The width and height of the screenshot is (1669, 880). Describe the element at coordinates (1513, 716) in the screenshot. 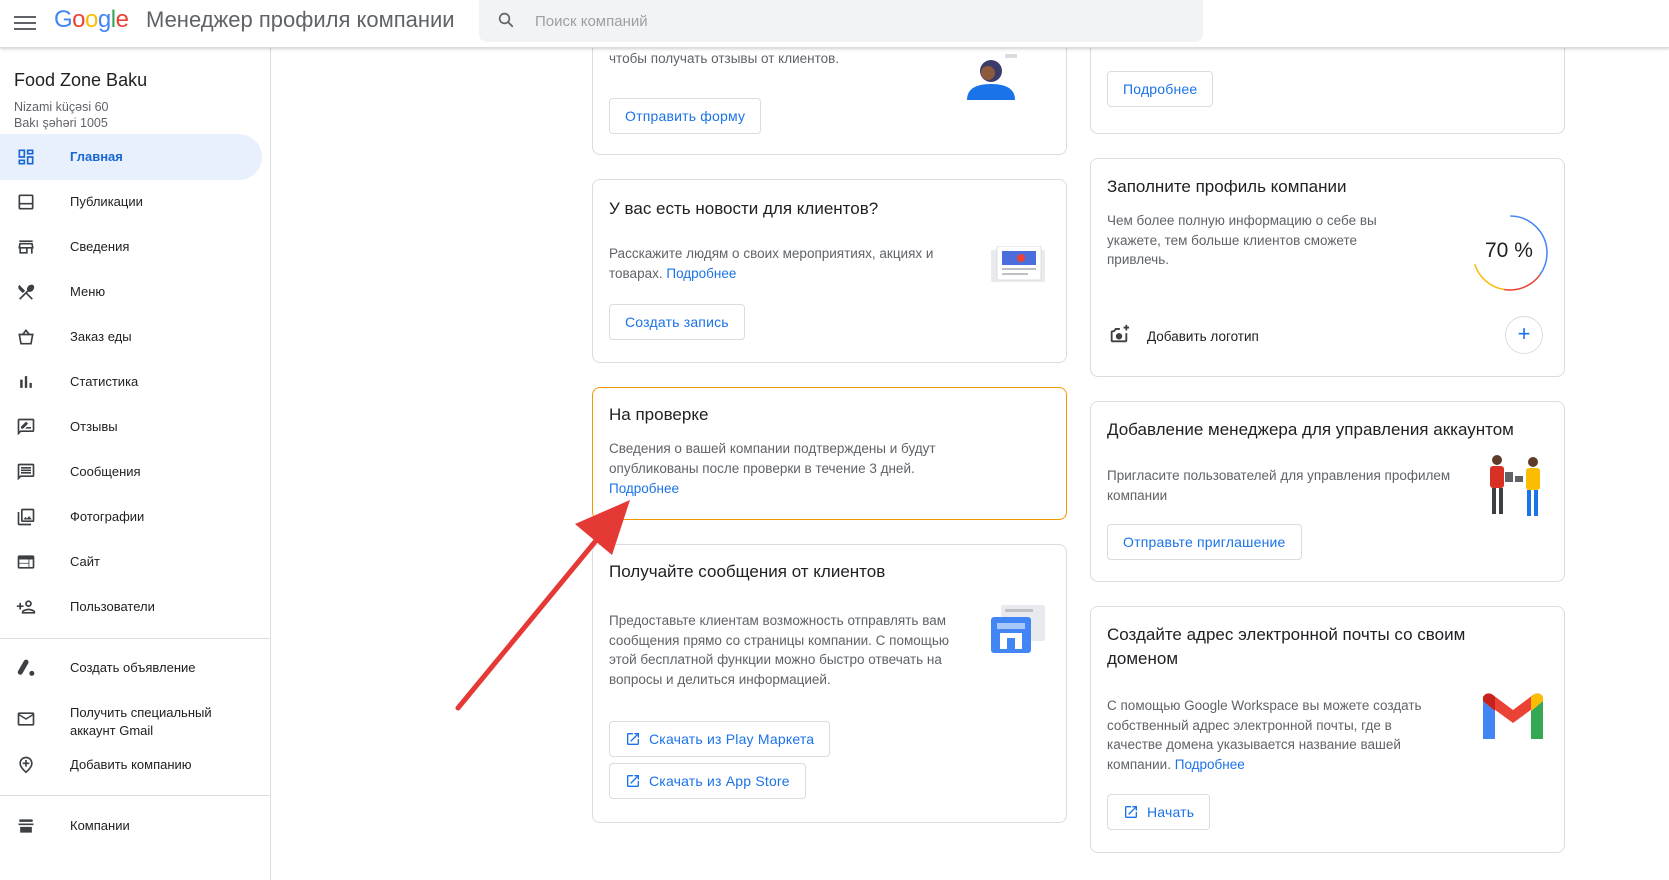

I see `gmail-logo-icon` at that location.